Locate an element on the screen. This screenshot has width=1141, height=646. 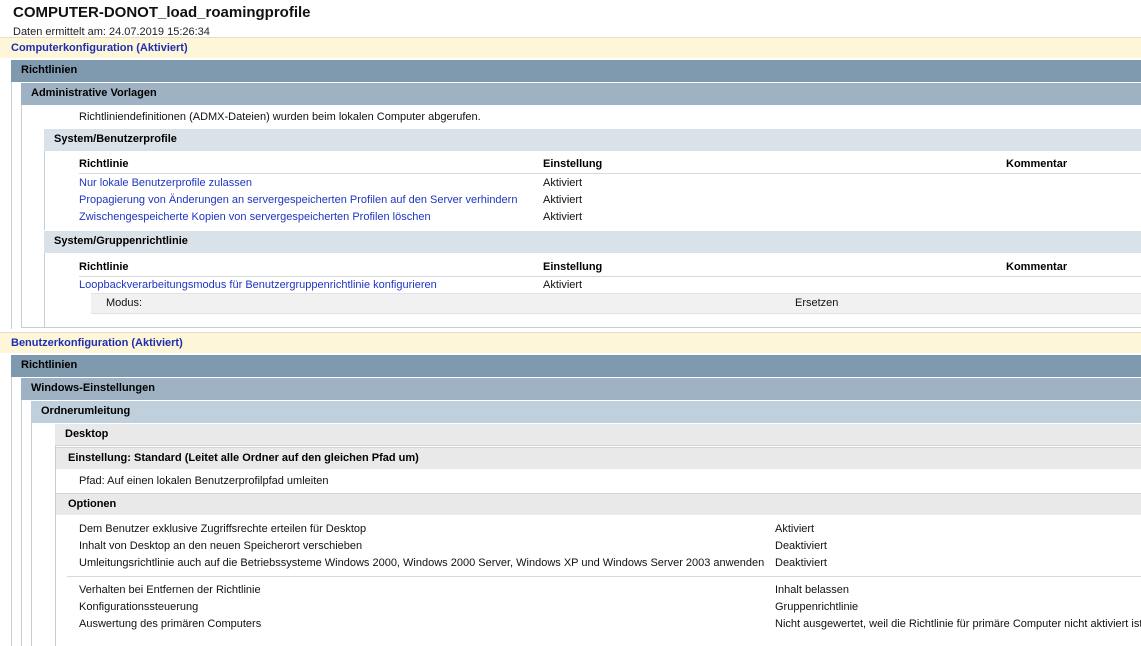
admin-templates-band: Administrative Vorlagen is located at coordinates (581, 94).